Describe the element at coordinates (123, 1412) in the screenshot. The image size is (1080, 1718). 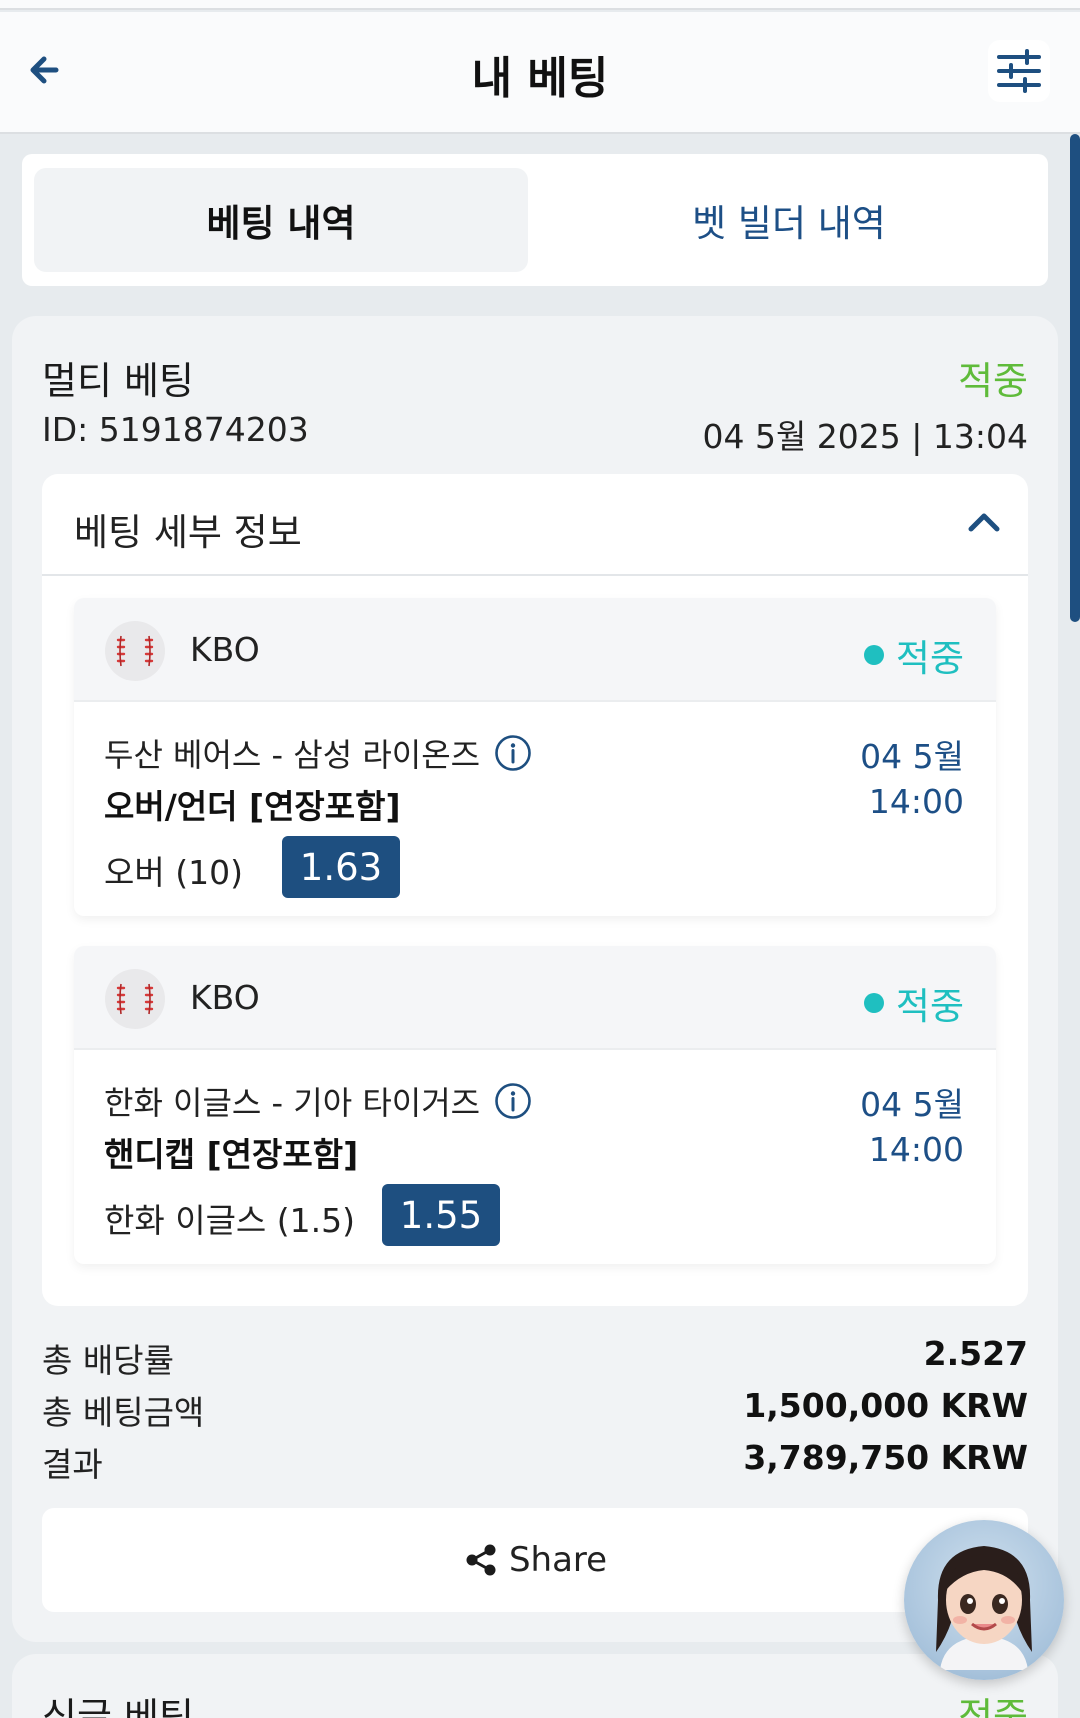
I see `summary-label: 총 베팅금액` at that location.